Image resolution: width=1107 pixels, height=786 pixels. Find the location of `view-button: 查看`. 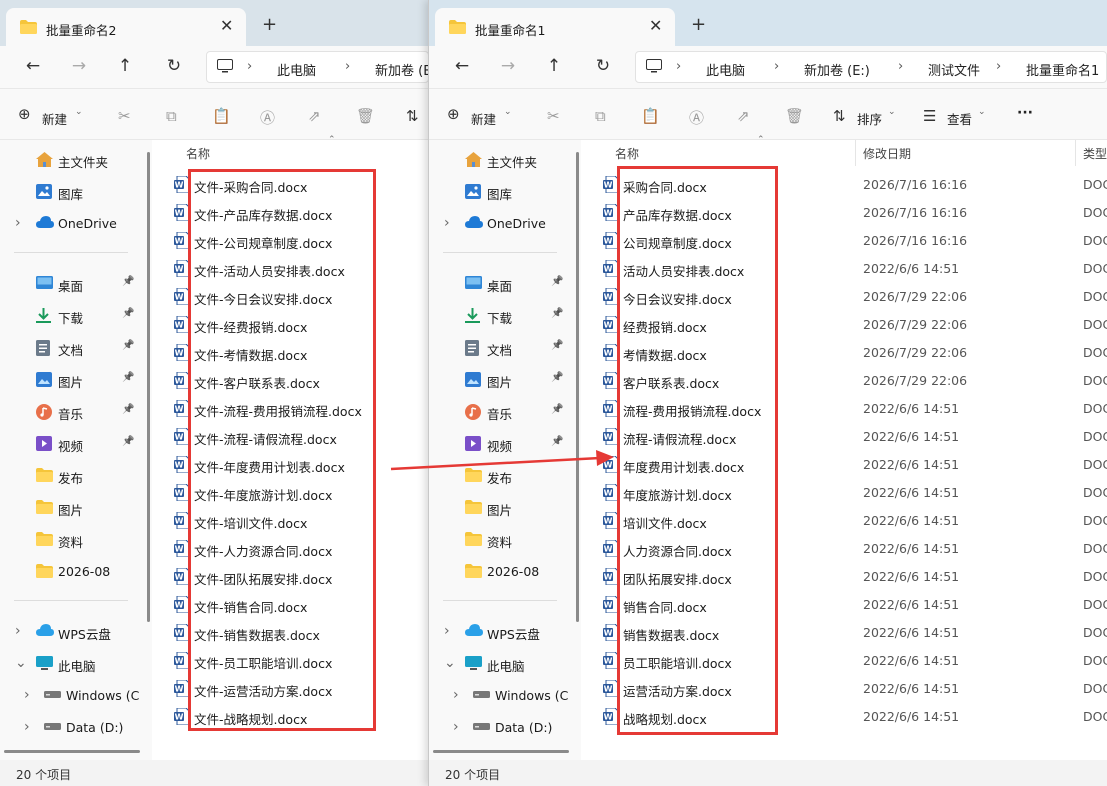

view-button: 查看 is located at coordinates (959, 118).